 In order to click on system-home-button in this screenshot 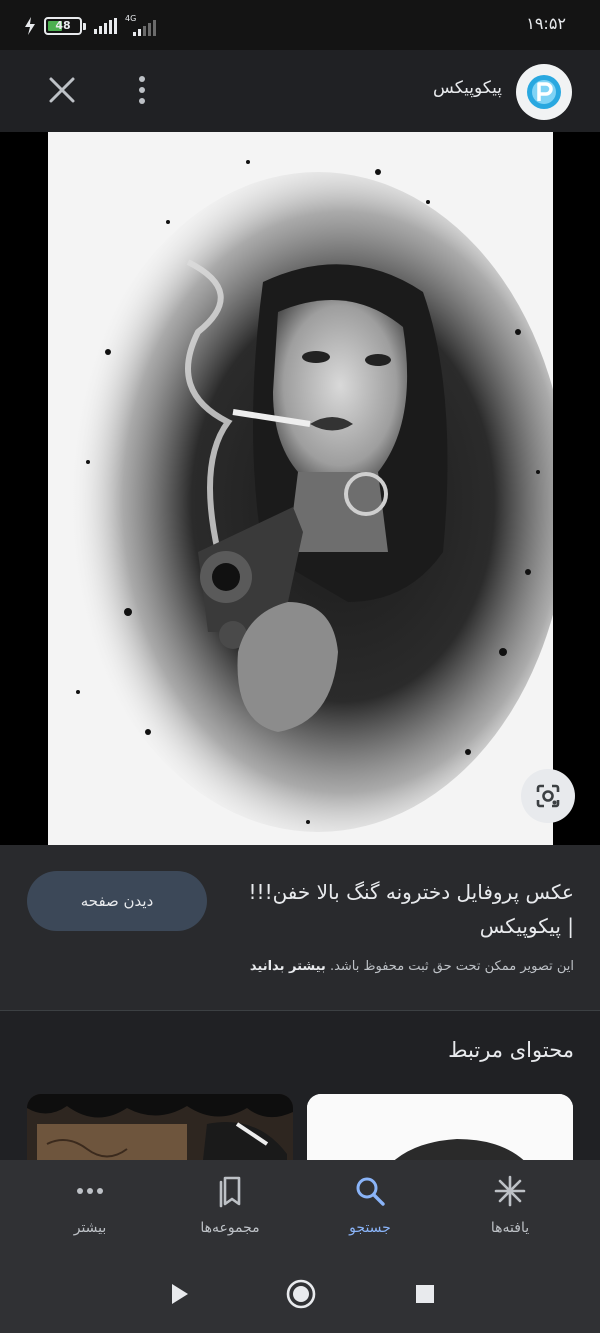, I will do `click(301, 1294)`.